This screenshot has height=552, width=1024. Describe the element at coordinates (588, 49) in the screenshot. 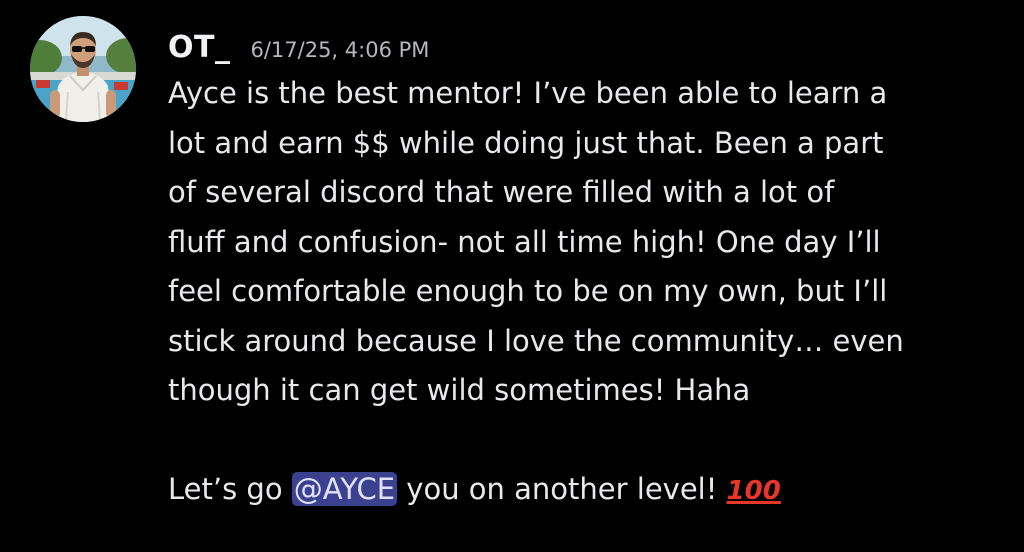

I see `message-header: OT_ 6/17/25, 4:06 PM` at that location.